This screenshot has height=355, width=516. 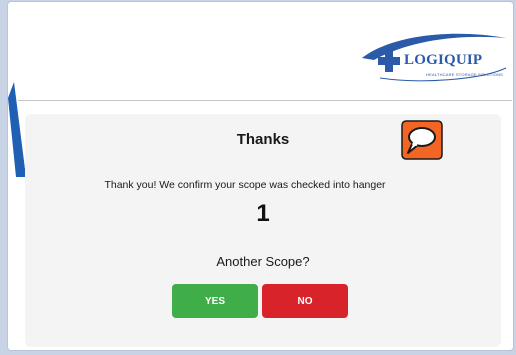 I want to click on no-button: NO, so click(x=305, y=301).